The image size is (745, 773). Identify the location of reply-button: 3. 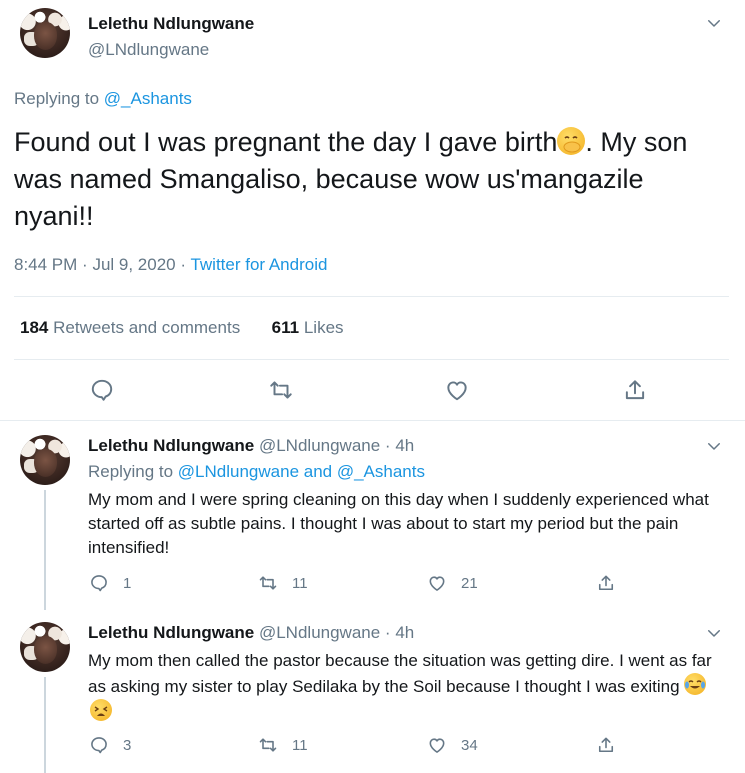
(110, 745).